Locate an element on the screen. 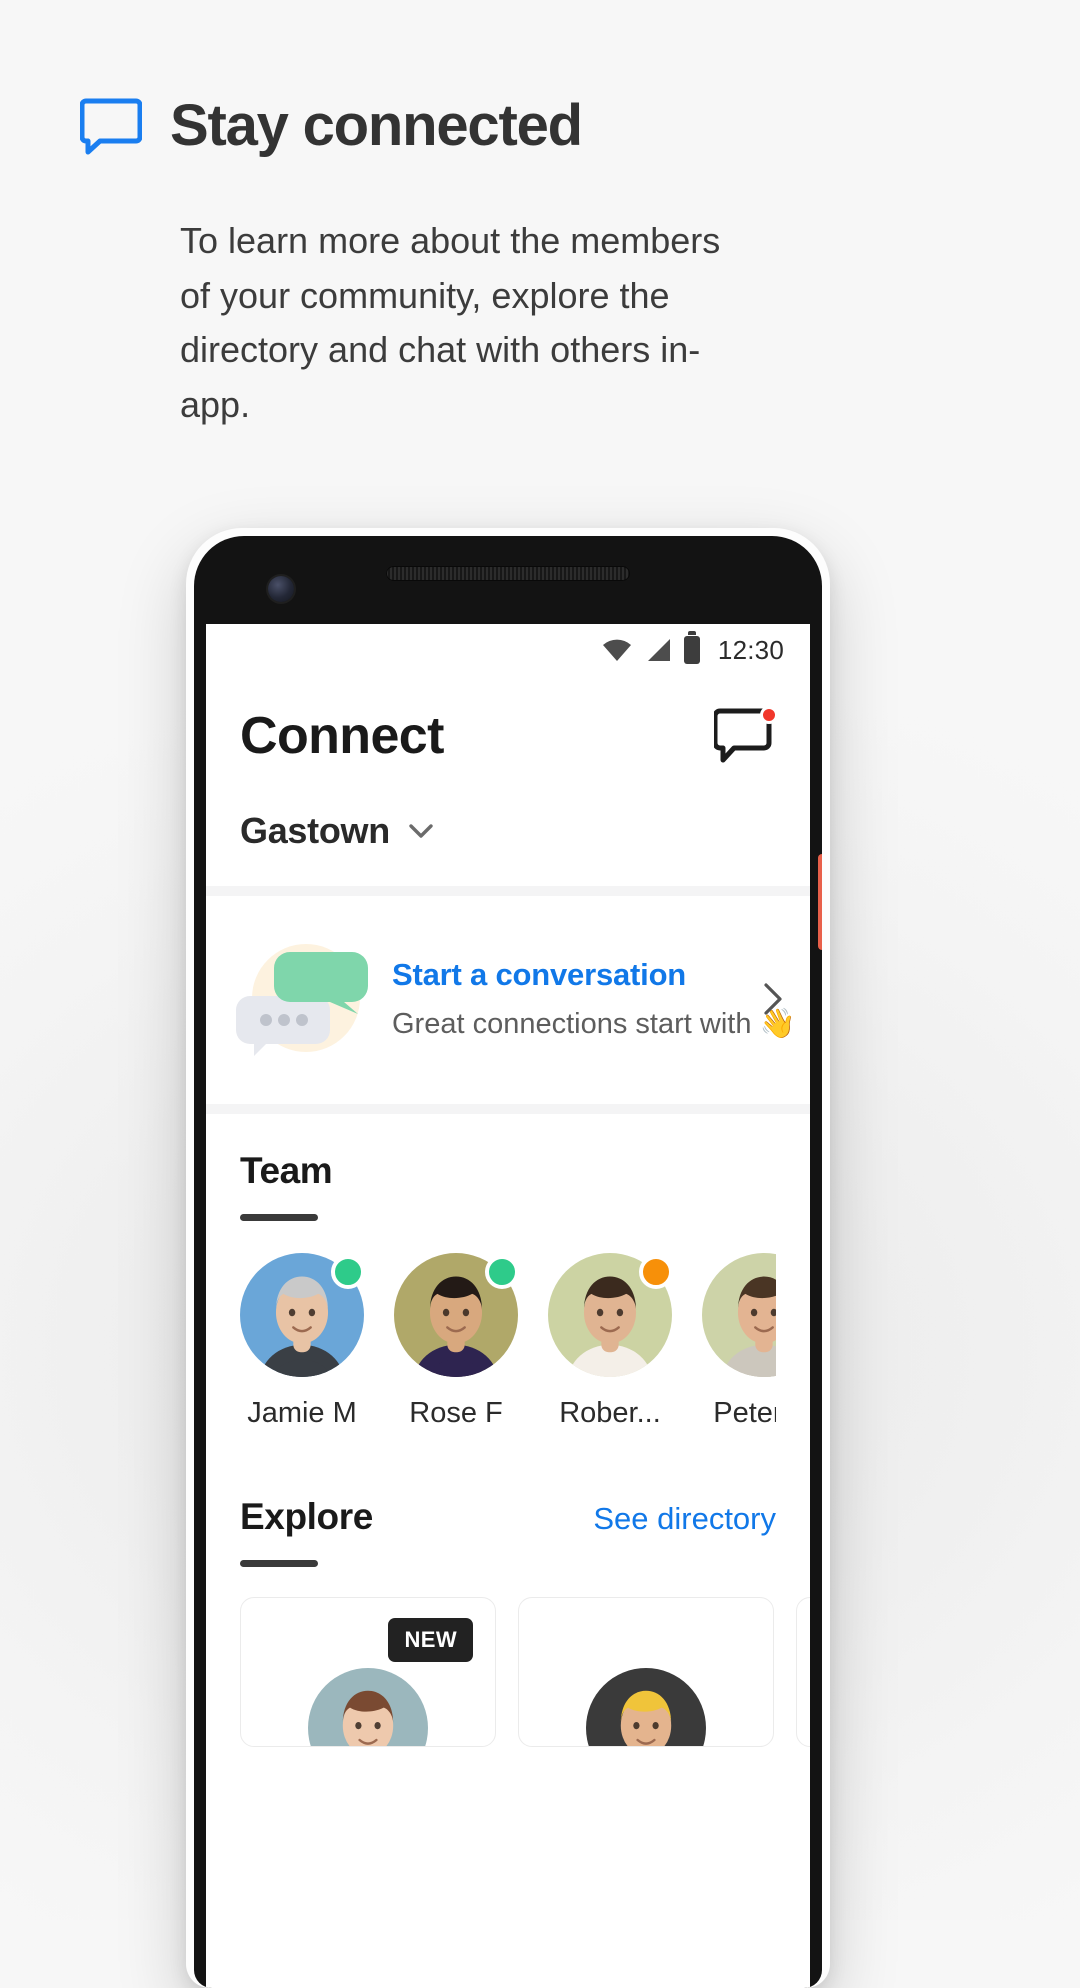 This screenshot has height=1988, width=1080. conversation-subtitle: Great connections start with 👋 is located at coordinates (594, 1024).